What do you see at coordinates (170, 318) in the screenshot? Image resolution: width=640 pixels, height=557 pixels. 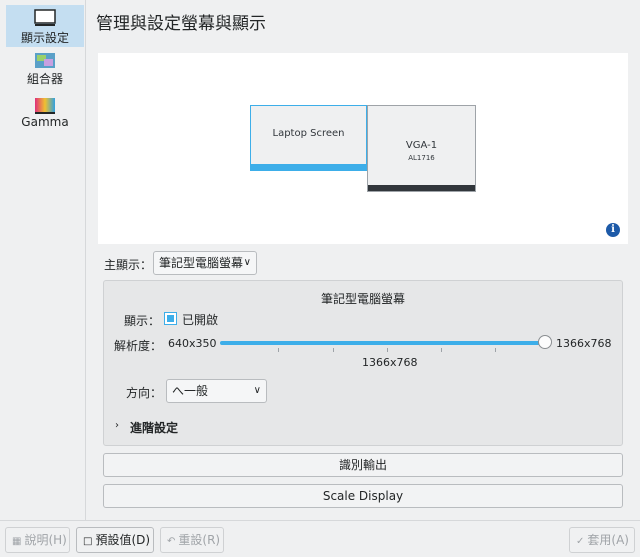 I see `enabled-checkbox` at bounding box center [170, 318].